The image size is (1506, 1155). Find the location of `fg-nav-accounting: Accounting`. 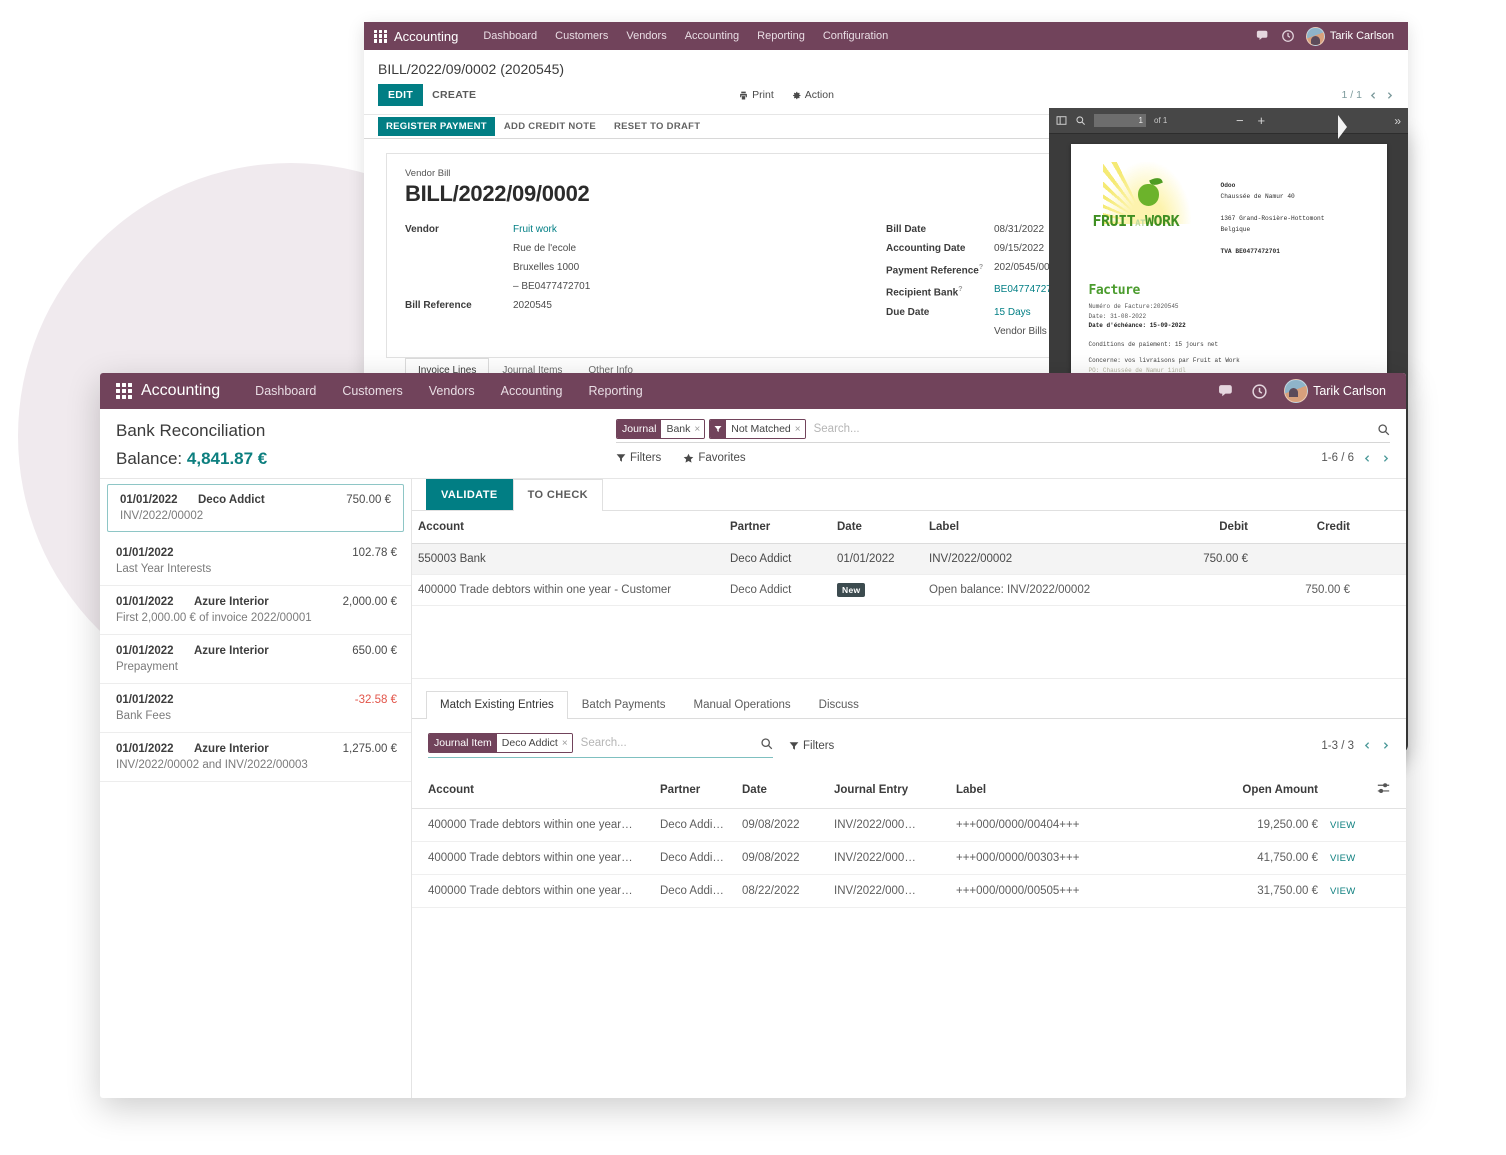

fg-nav-accounting: Accounting is located at coordinates (532, 391).